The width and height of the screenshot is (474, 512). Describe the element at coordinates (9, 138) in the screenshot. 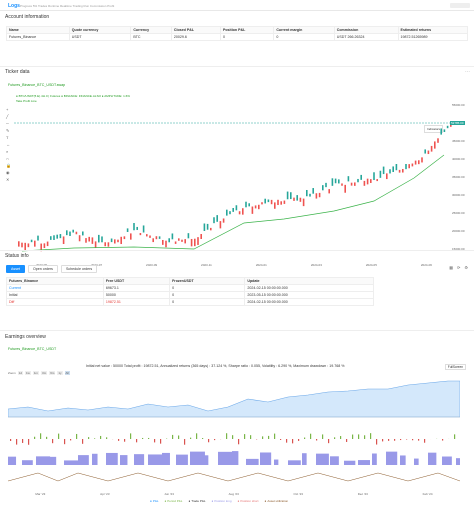

I see `text-tool-icon: T` at that location.